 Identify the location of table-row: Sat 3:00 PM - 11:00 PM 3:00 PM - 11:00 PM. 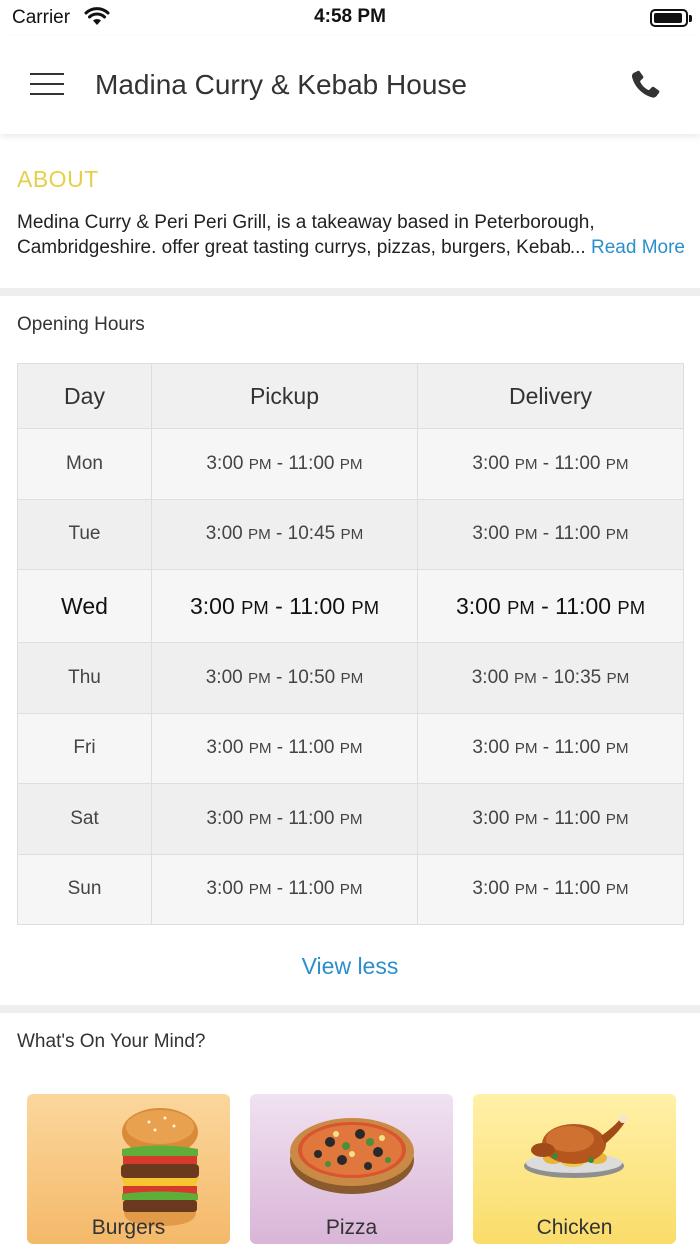
(350, 819).